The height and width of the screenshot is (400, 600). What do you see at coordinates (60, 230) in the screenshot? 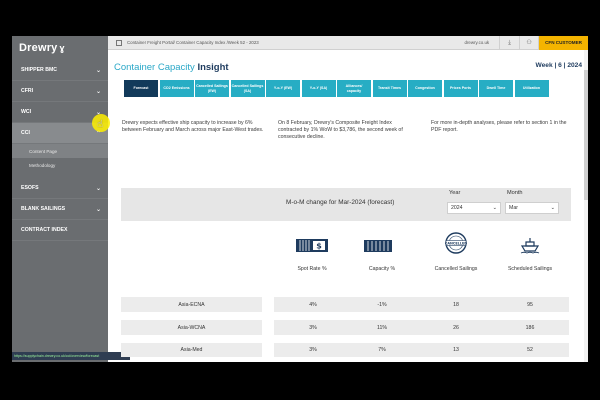
I see `sidebar-item-contract-index: CONTRACT INDEX` at bounding box center [60, 230].